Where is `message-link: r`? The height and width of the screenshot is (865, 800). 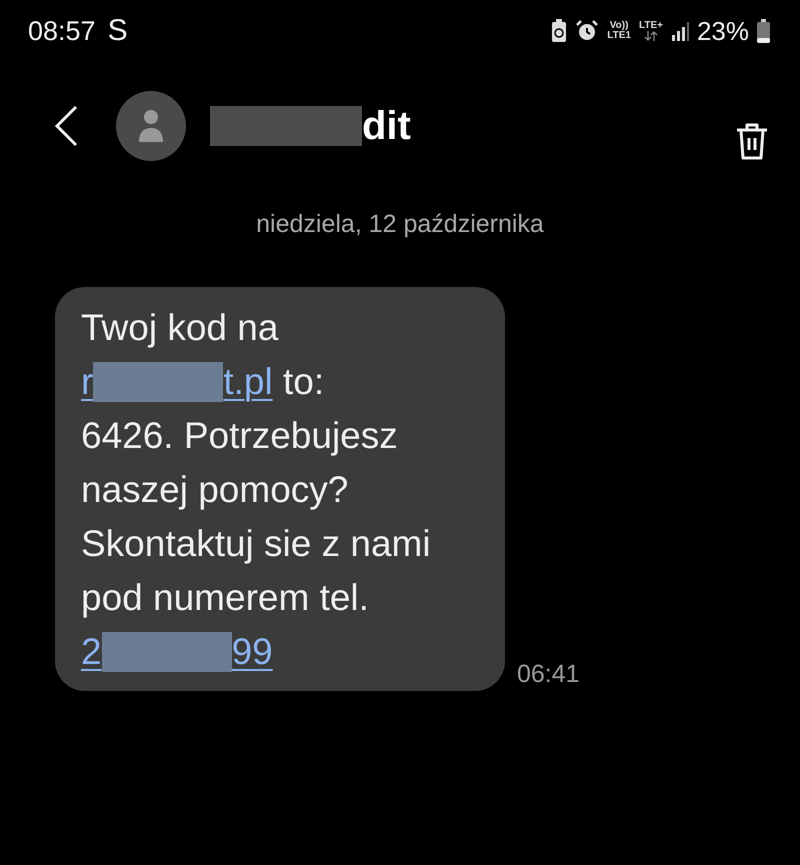 message-link: r is located at coordinates (87, 382).